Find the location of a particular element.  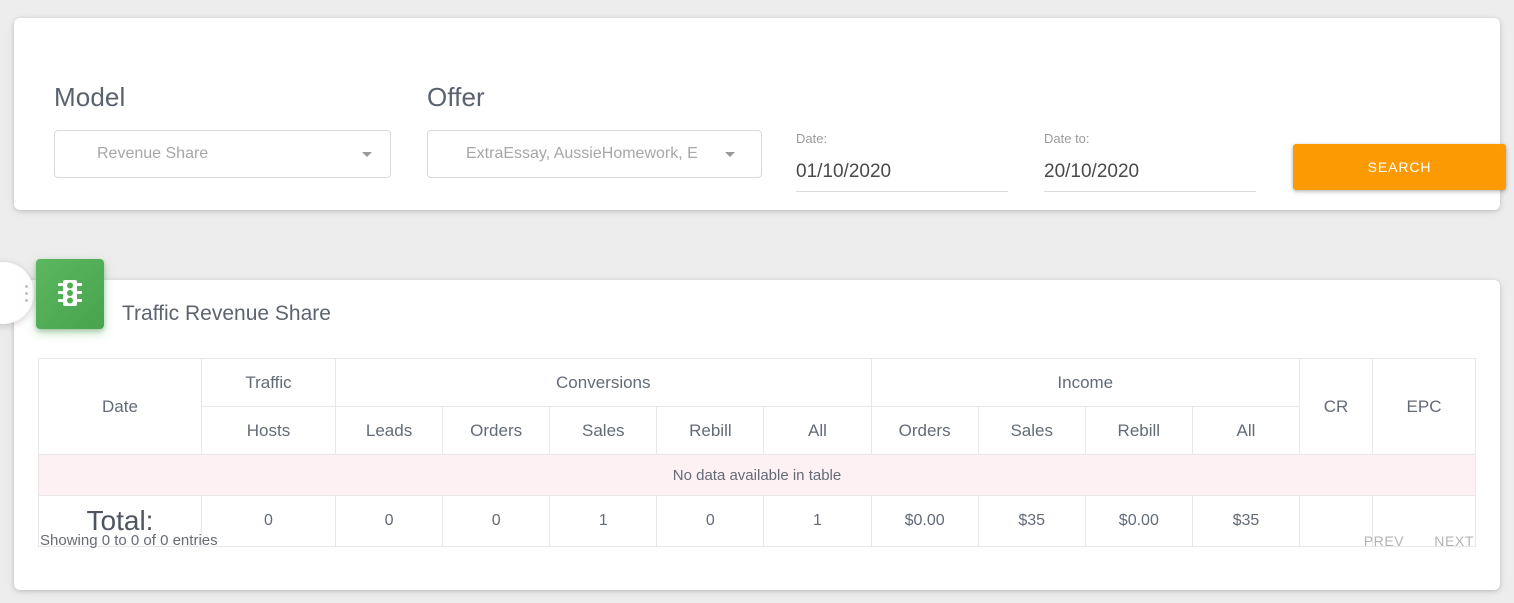

col-conv-orders: Orders is located at coordinates (496, 430).